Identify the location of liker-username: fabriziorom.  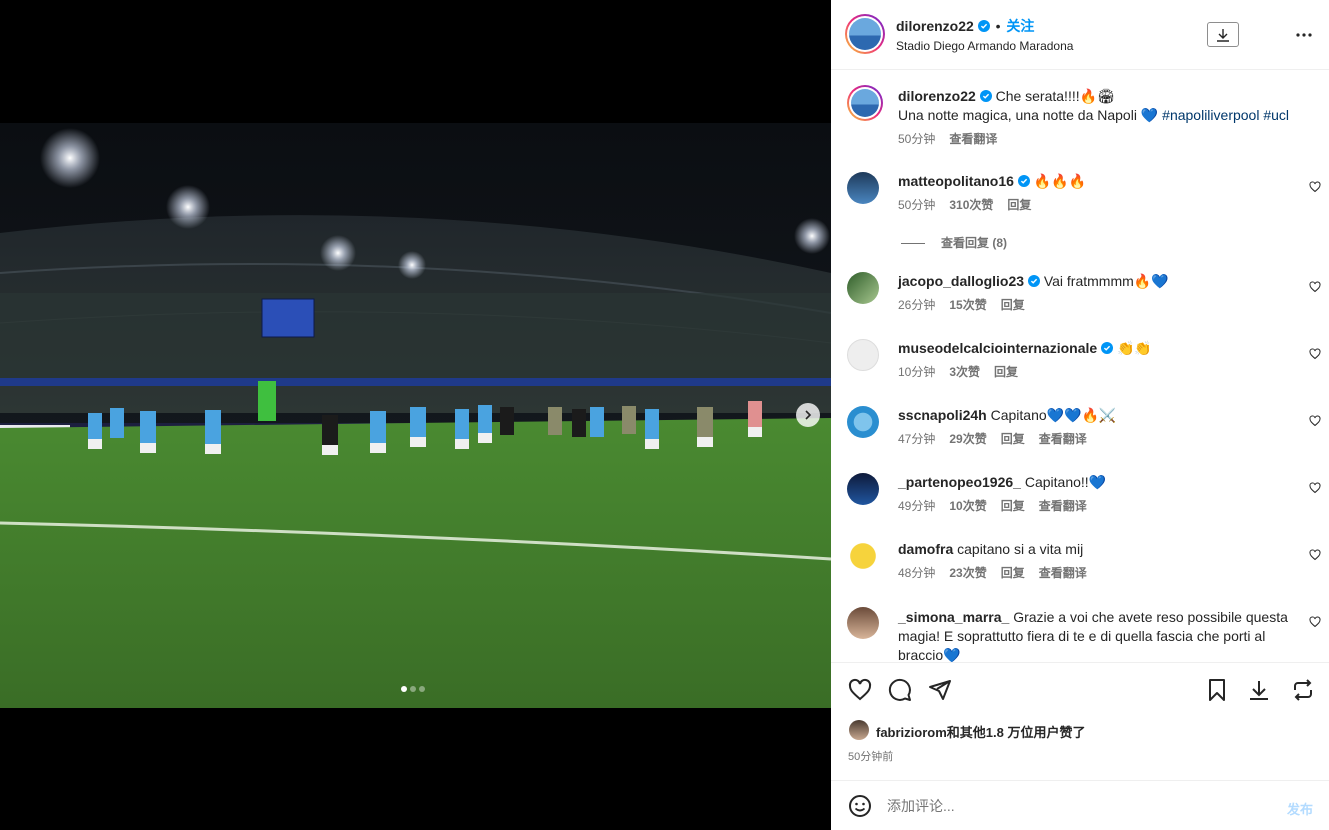
(911, 732).